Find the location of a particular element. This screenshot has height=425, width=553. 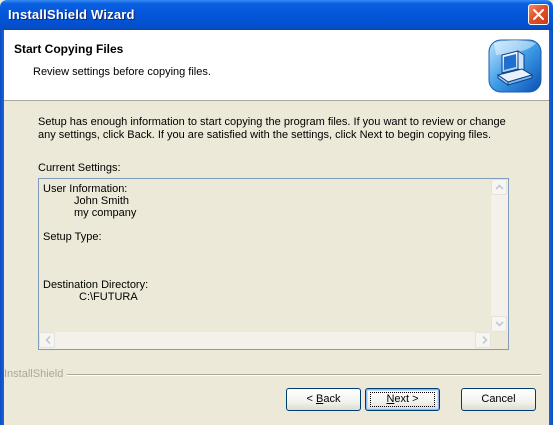

user-information-label: User Information: is located at coordinates (85, 189).